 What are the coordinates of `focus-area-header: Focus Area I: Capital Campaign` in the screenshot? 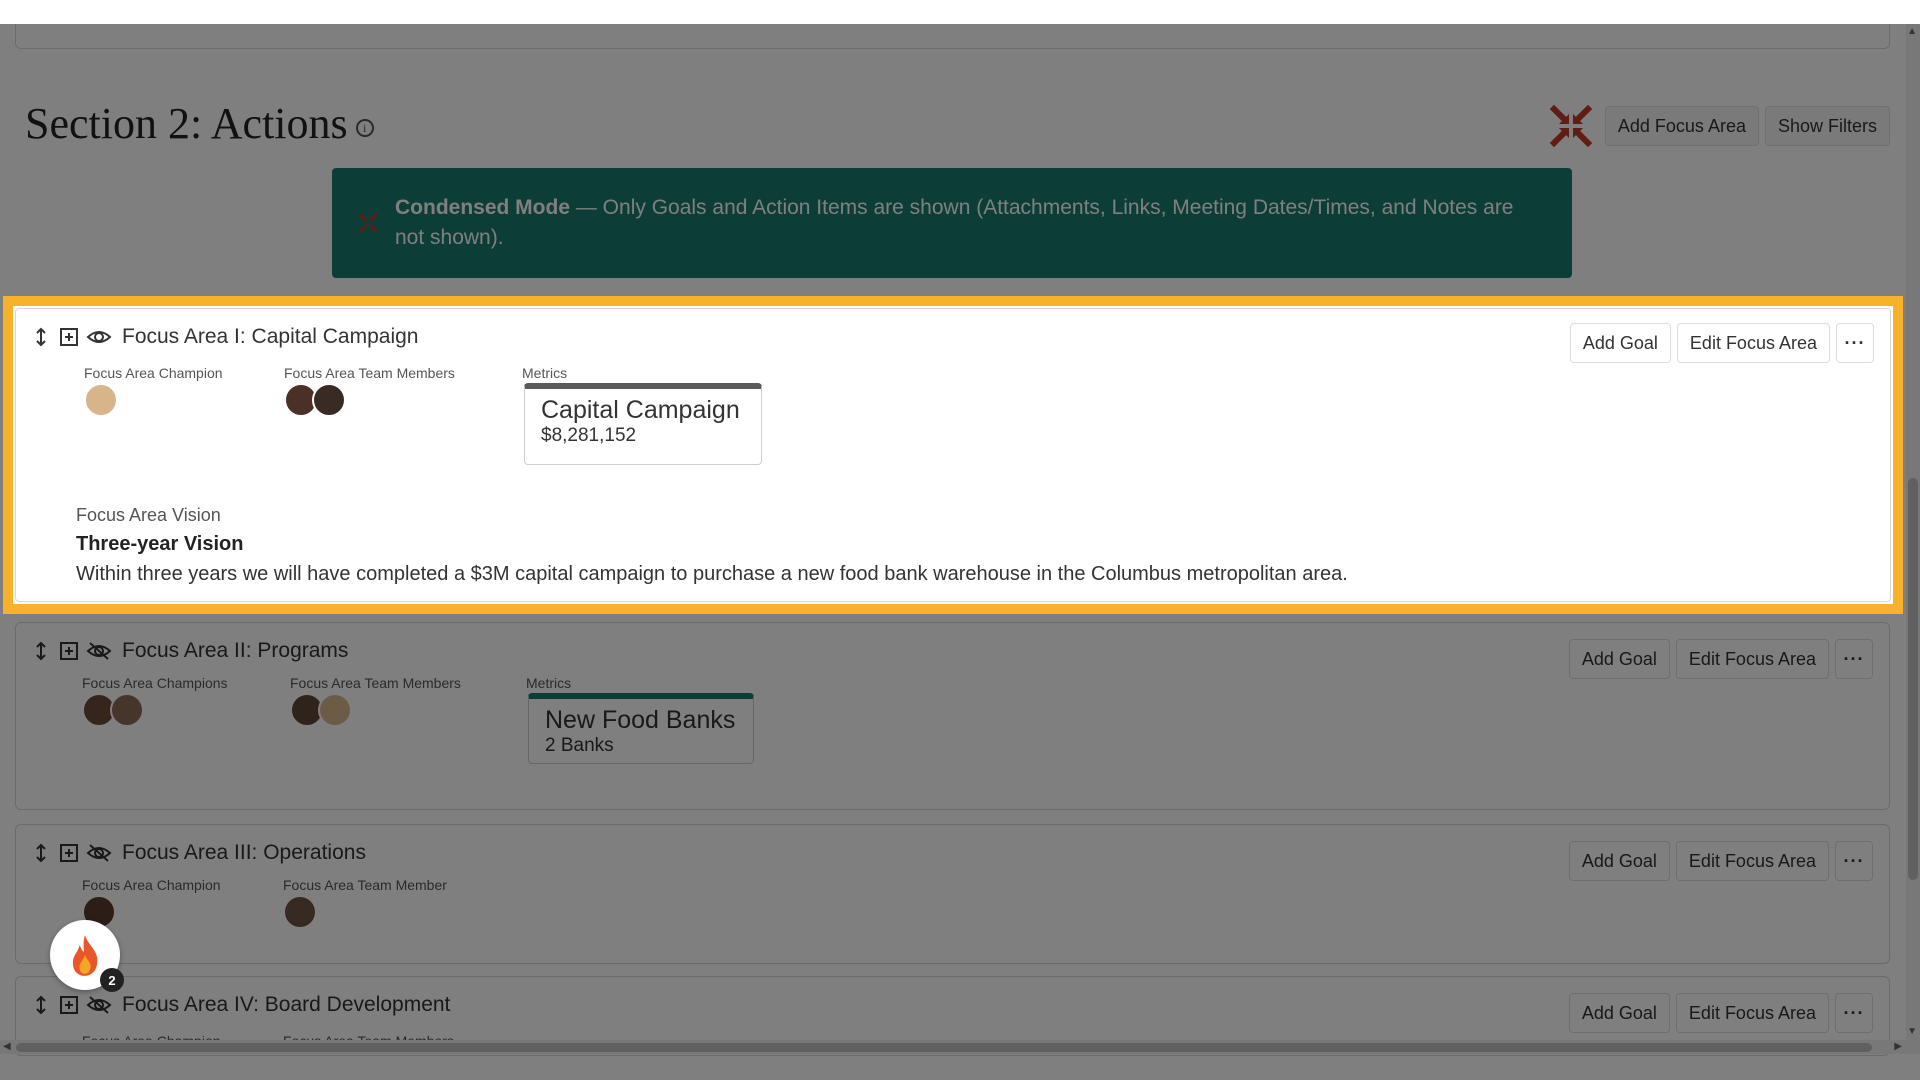 It's located at (224, 337).